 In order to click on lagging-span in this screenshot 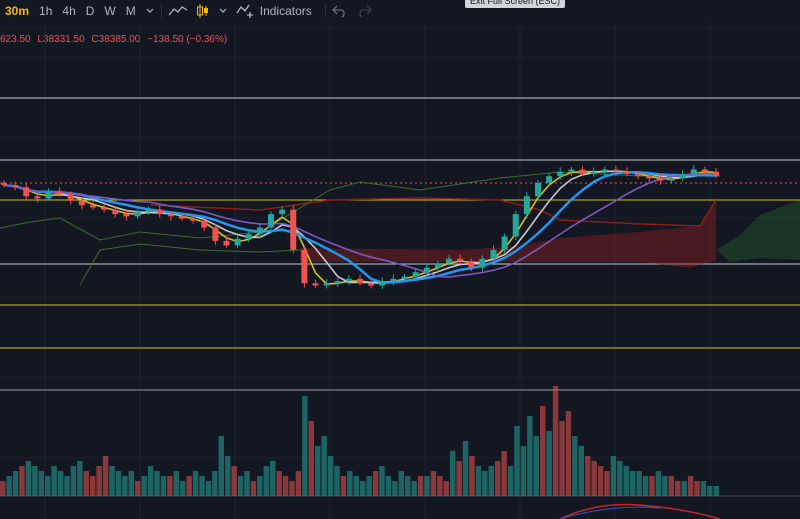, I will do `click(360, 206)`.